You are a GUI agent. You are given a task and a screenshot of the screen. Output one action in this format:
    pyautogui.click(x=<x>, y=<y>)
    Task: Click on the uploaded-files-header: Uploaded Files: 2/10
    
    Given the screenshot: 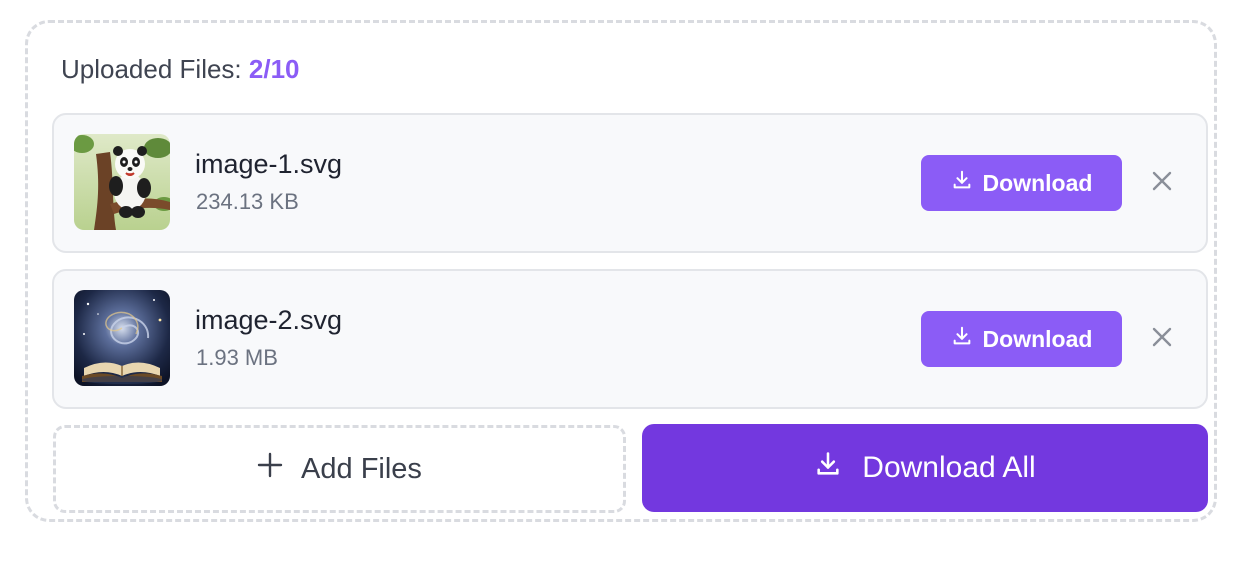 What is the action you would take?
    pyautogui.click(x=180, y=69)
    